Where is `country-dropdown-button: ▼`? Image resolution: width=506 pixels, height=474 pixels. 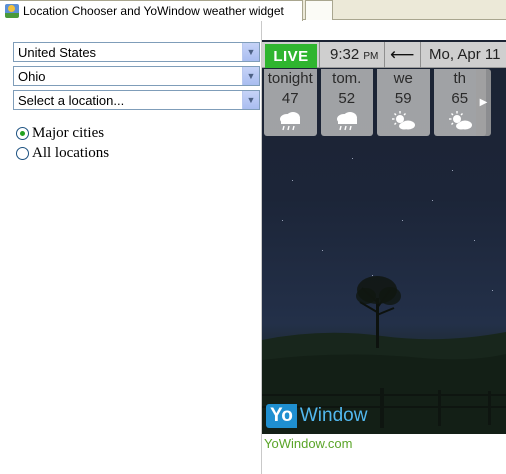
country-dropdown-button: ▼ is located at coordinates (250, 52).